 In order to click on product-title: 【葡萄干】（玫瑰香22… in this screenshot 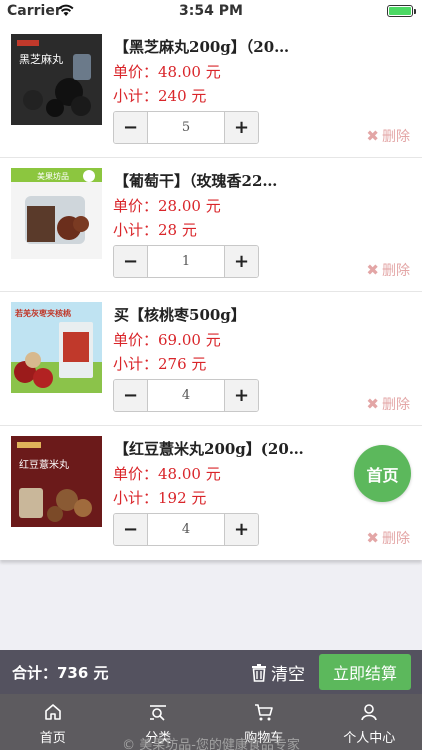, I will do `click(209, 180)`.